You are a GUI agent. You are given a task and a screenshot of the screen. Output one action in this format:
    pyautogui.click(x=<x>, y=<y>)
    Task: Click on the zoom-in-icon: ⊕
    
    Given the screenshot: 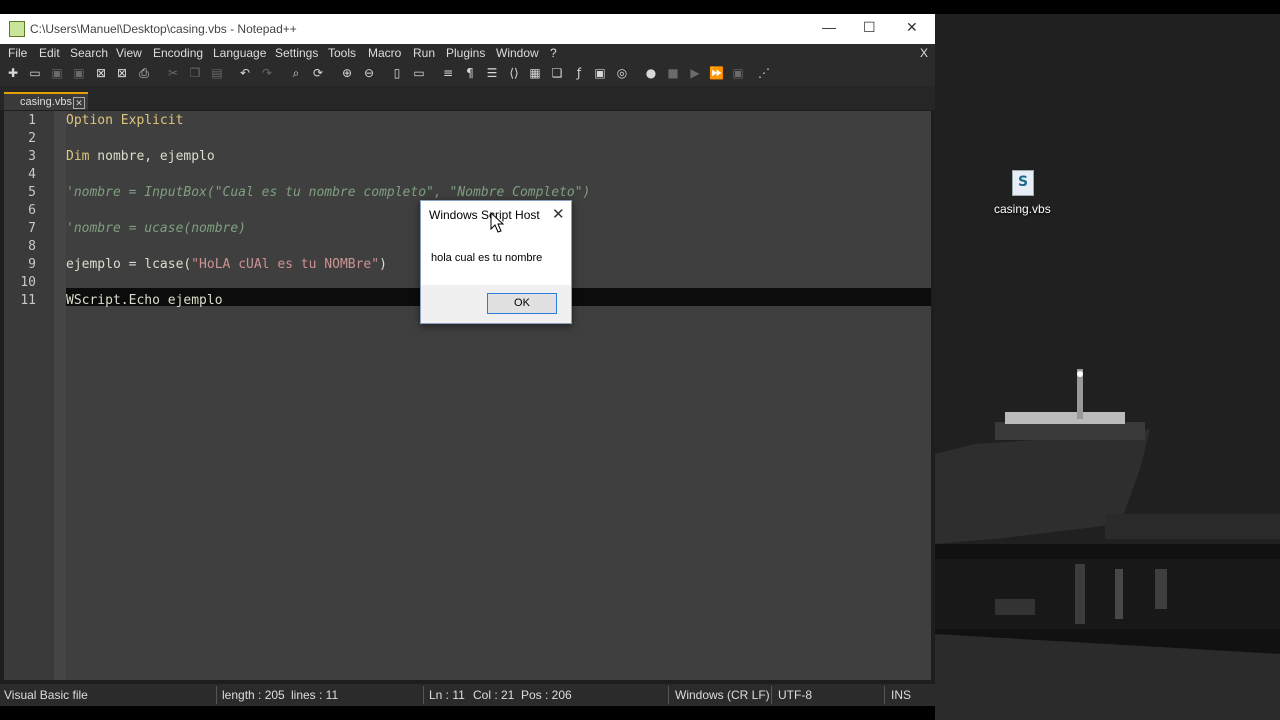 What is the action you would take?
    pyautogui.click(x=347, y=73)
    